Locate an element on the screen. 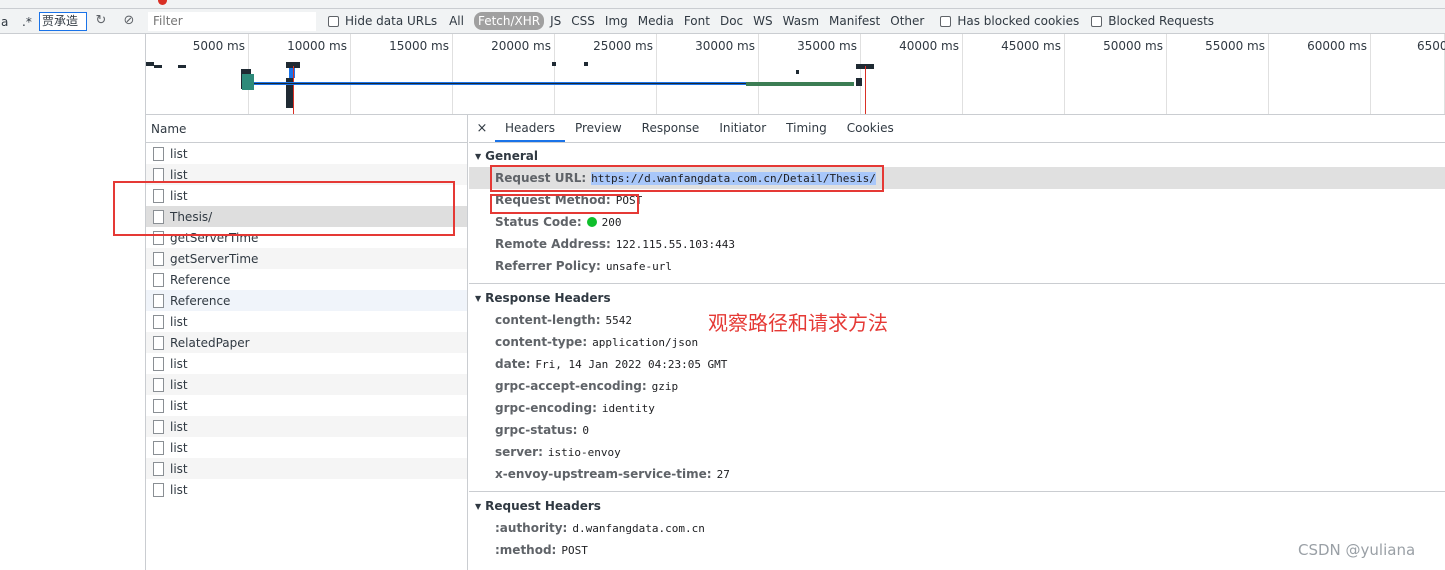  header-key: x-envoy-upstream-service-time: is located at coordinates (603, 474).